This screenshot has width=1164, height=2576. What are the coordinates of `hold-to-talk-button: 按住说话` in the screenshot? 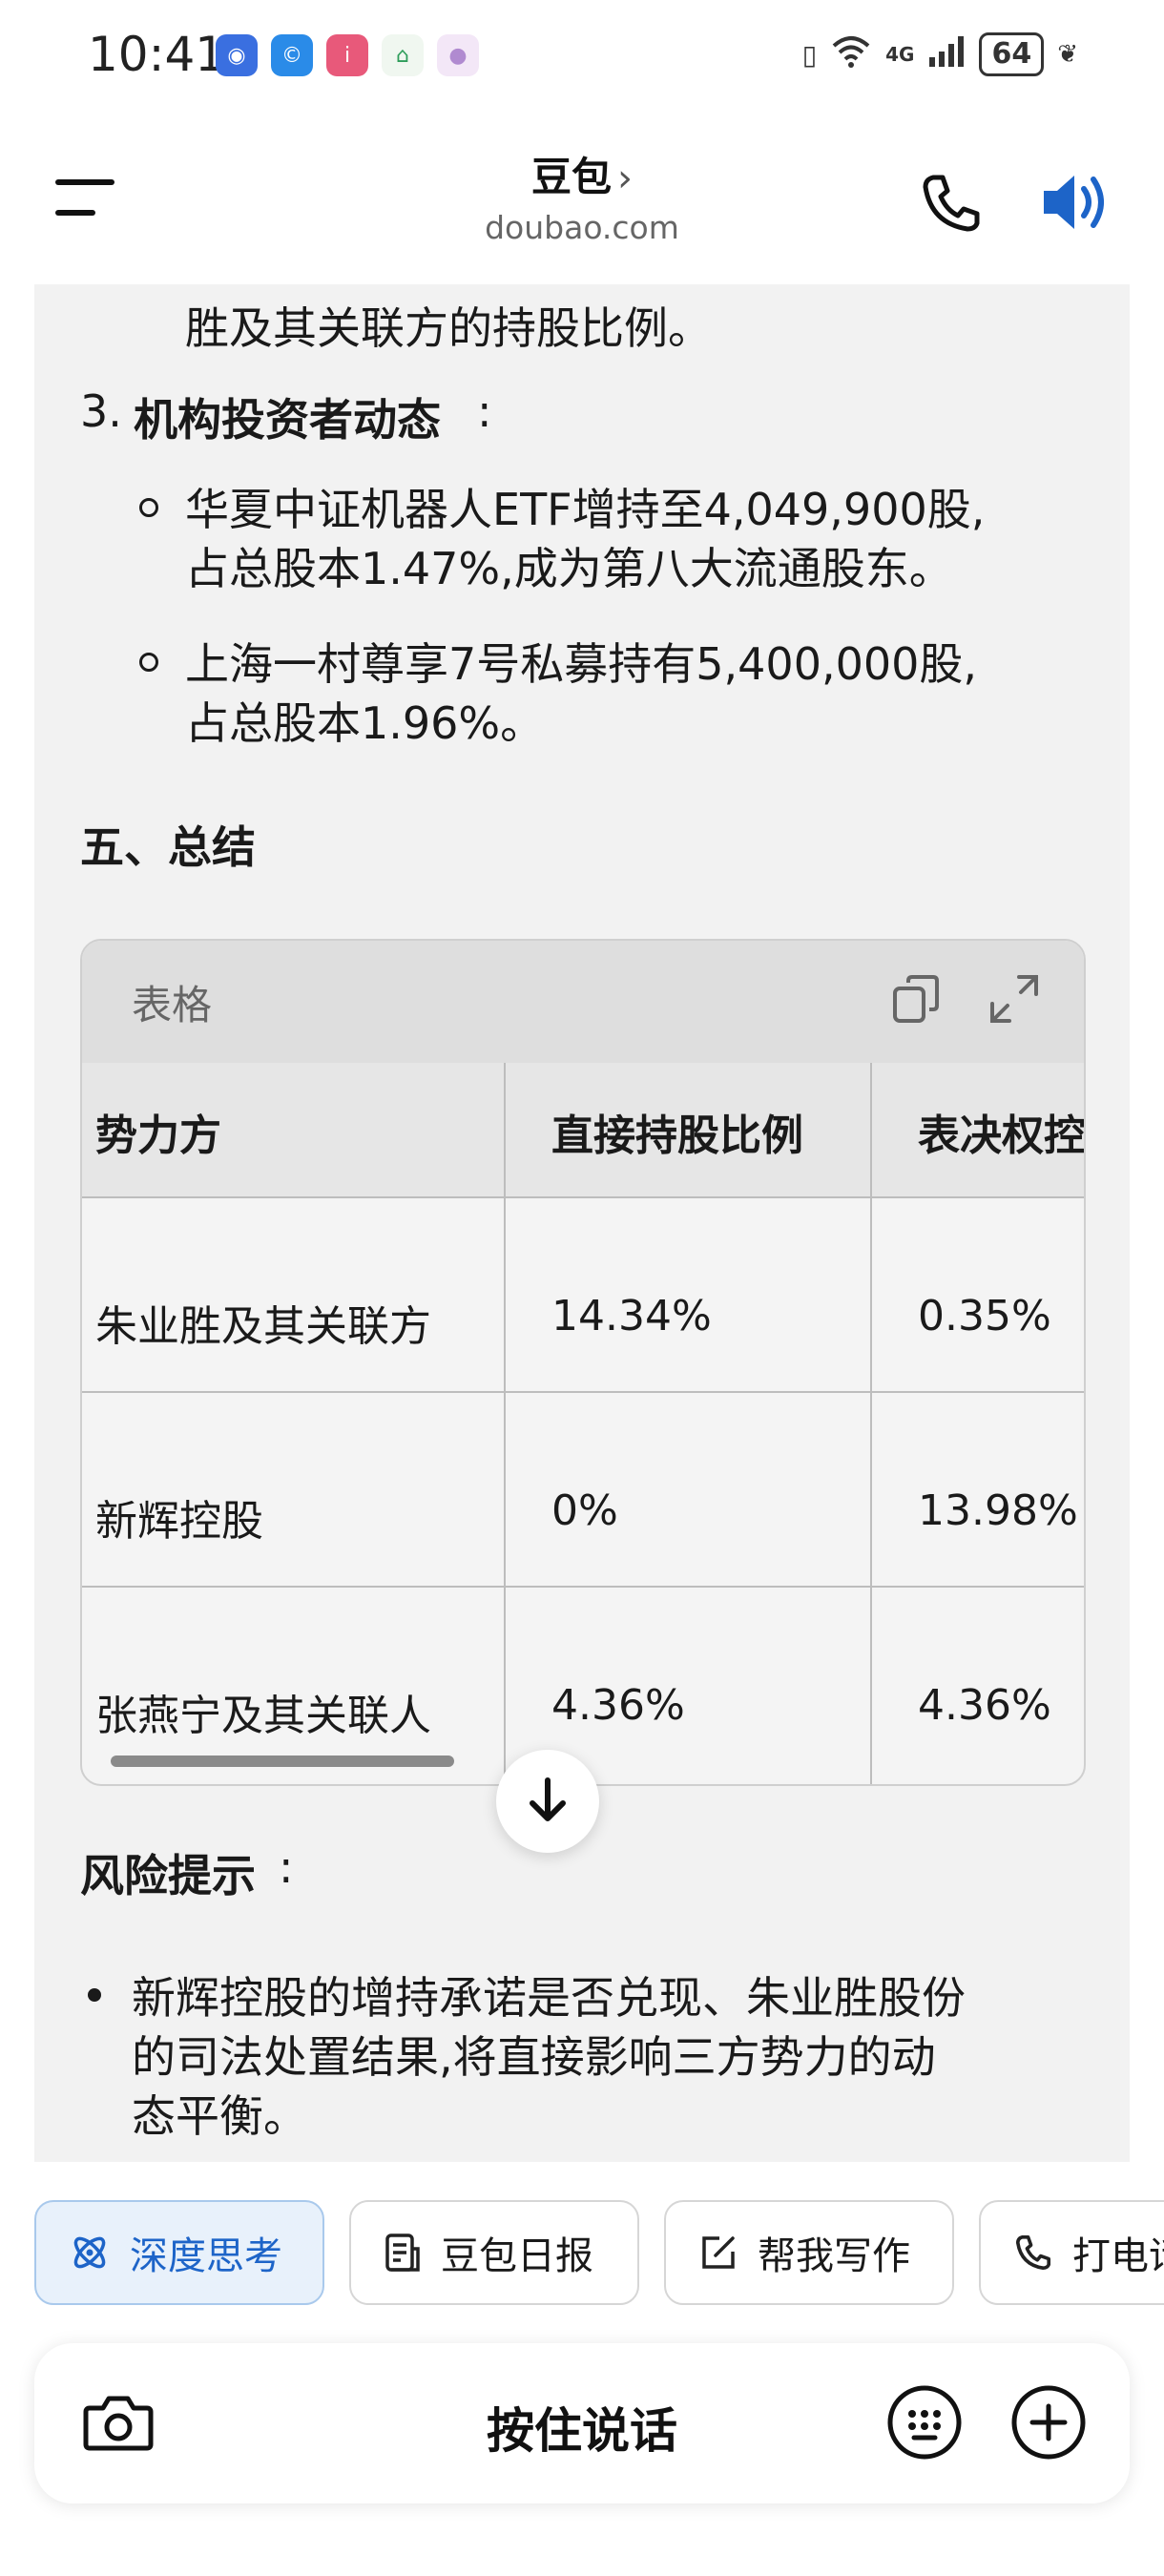 It's located at (582, 2427).